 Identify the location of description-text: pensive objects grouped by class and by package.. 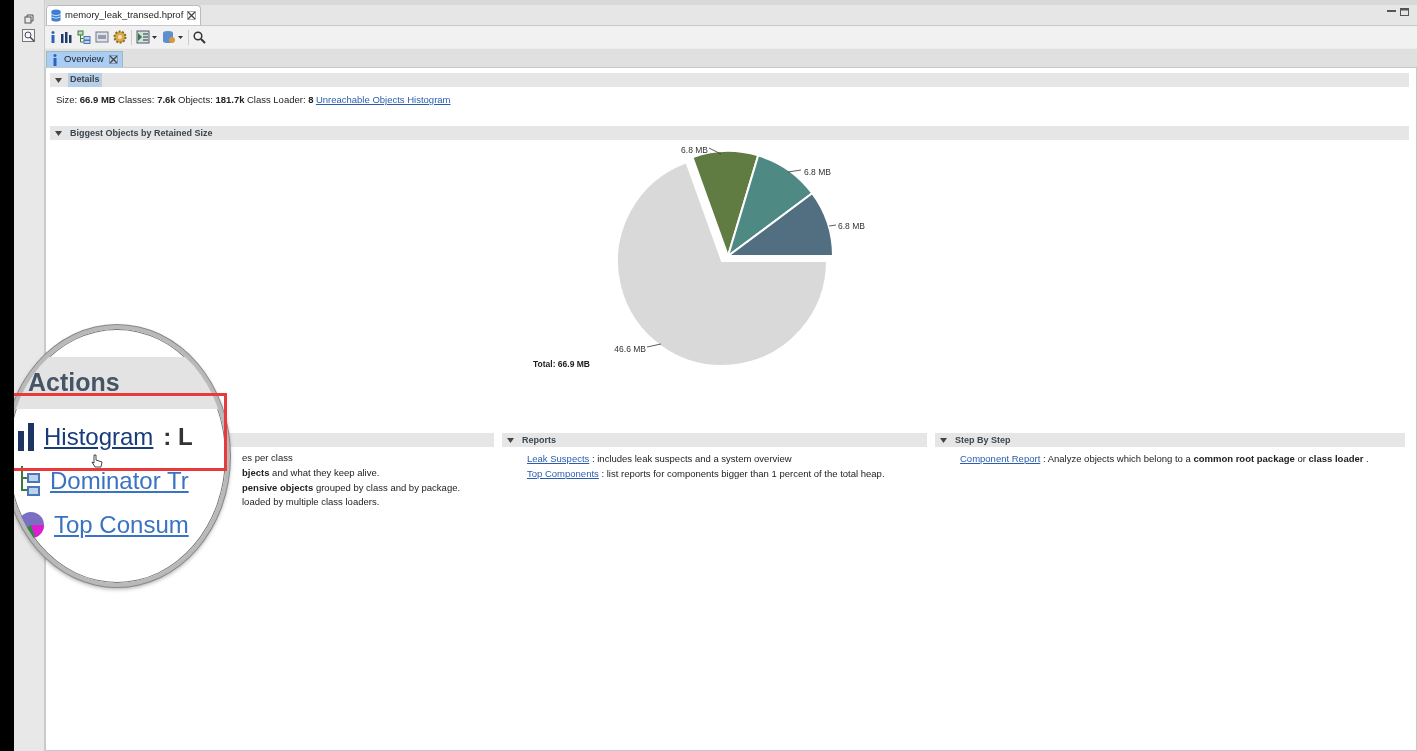
(352, 487).